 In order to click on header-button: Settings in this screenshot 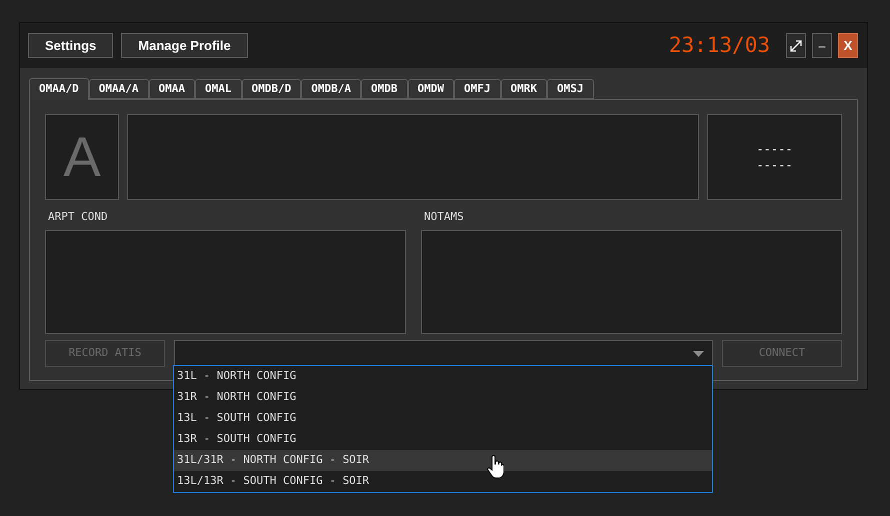, I will do `click(71, 45)`.